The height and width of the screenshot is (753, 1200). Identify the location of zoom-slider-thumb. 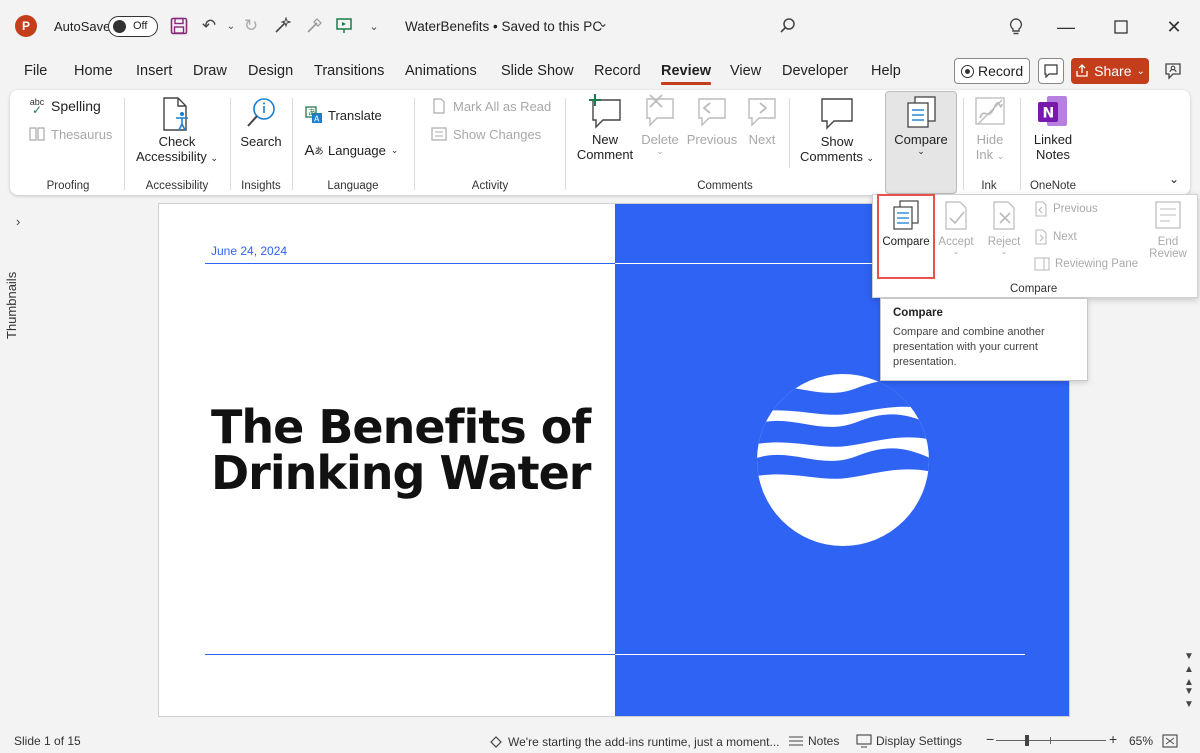
(1027, 740).